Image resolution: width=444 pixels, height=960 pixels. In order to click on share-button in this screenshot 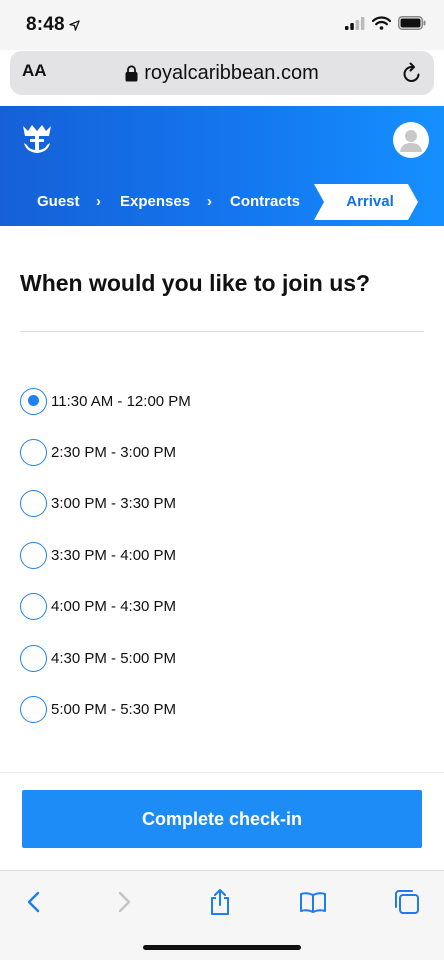, I will do `click(220, 902)`.